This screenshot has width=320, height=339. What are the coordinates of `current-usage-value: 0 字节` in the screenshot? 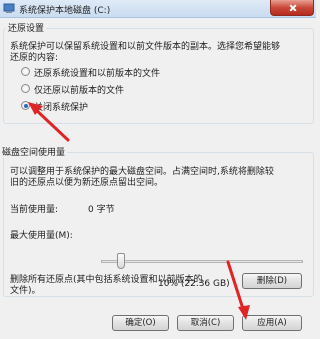 It's located at (101, 210).